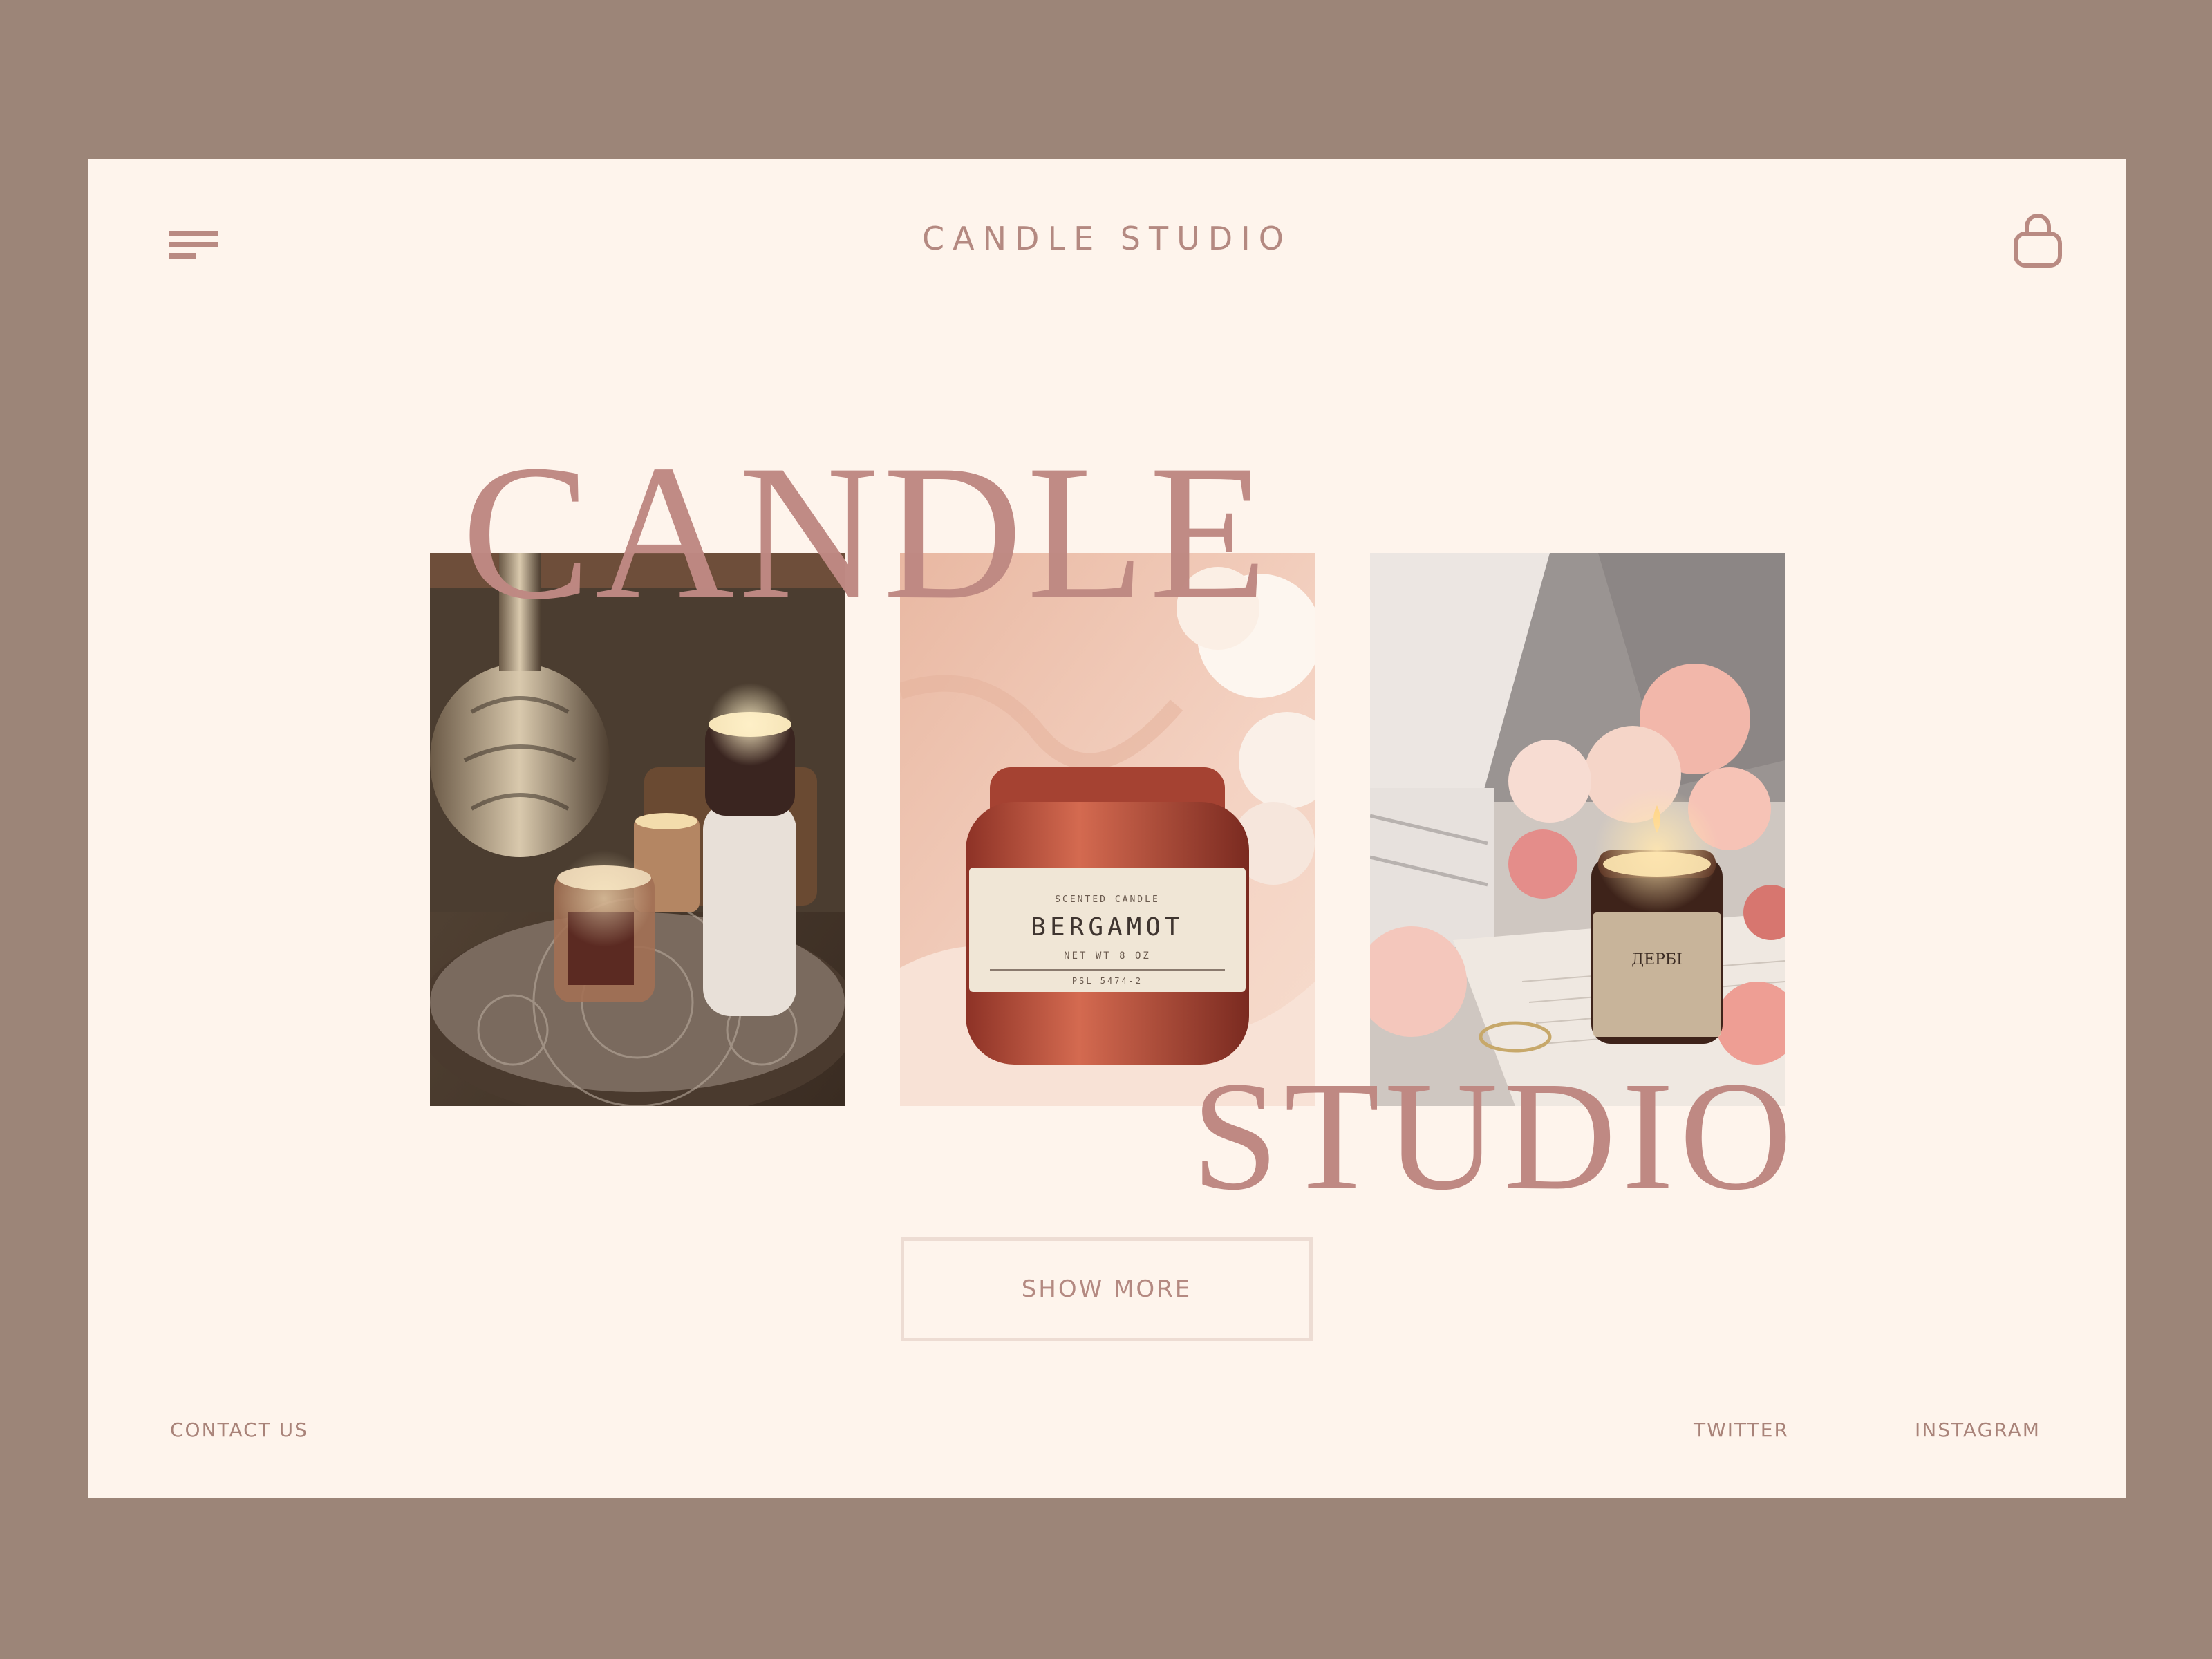 Image resolution: width=2212 pixels, height=1659 pixels. What do you see at coordinates (867, 531) in the screenshot?
I see `hero-title-candle: CANDLE` at bounding box center [867, 531].